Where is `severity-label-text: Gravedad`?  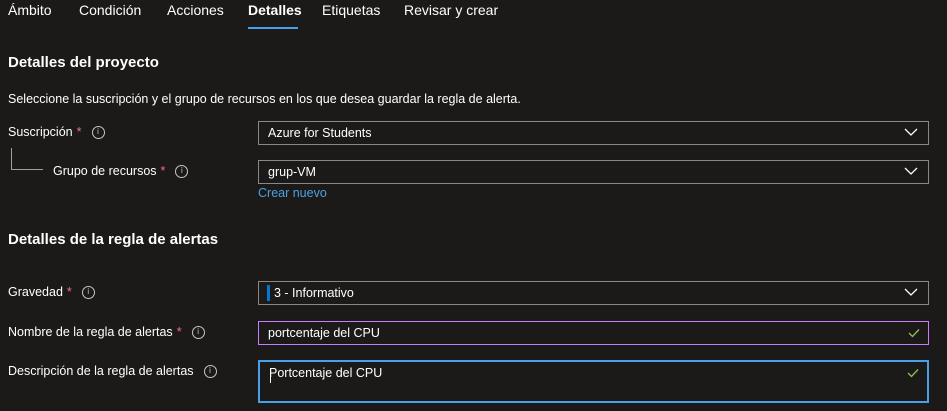 severity-label-text: Gravedad is located at coordinates (35, 292).